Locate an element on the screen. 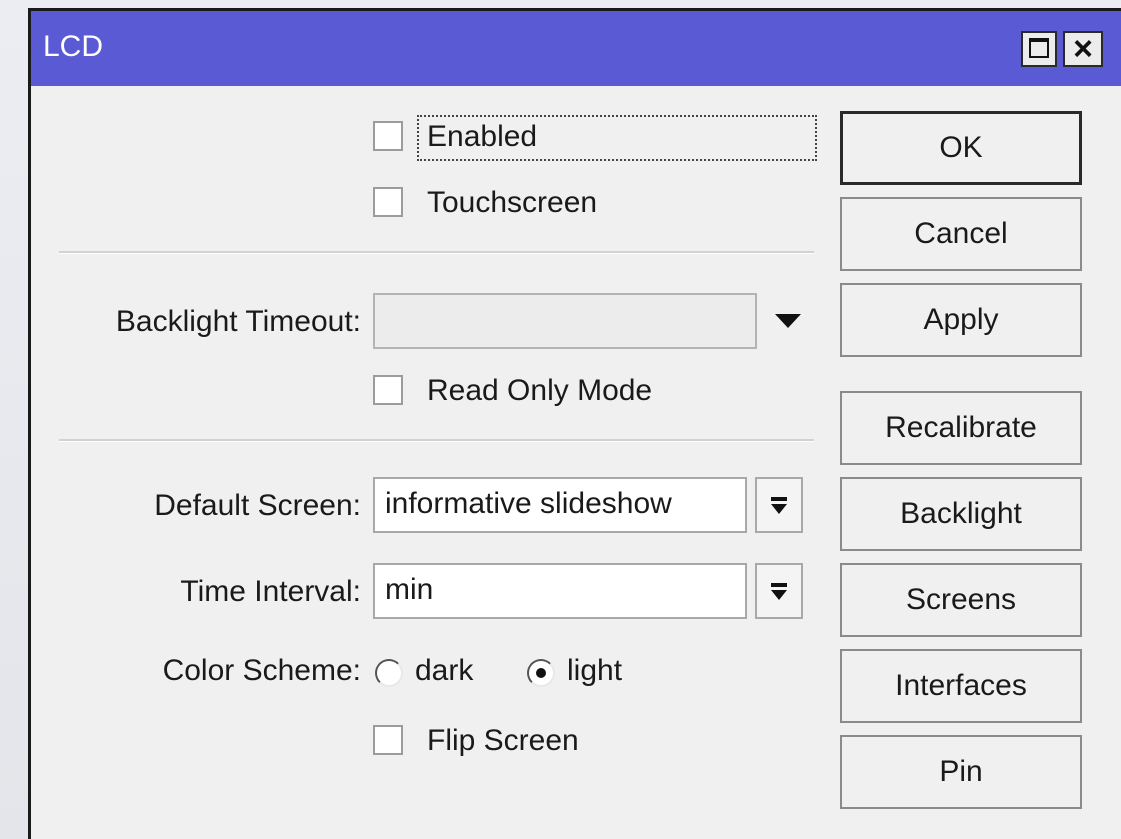 This screenshot has width=1121, height=839. maximize-button is located at coordinates (1039, 49).